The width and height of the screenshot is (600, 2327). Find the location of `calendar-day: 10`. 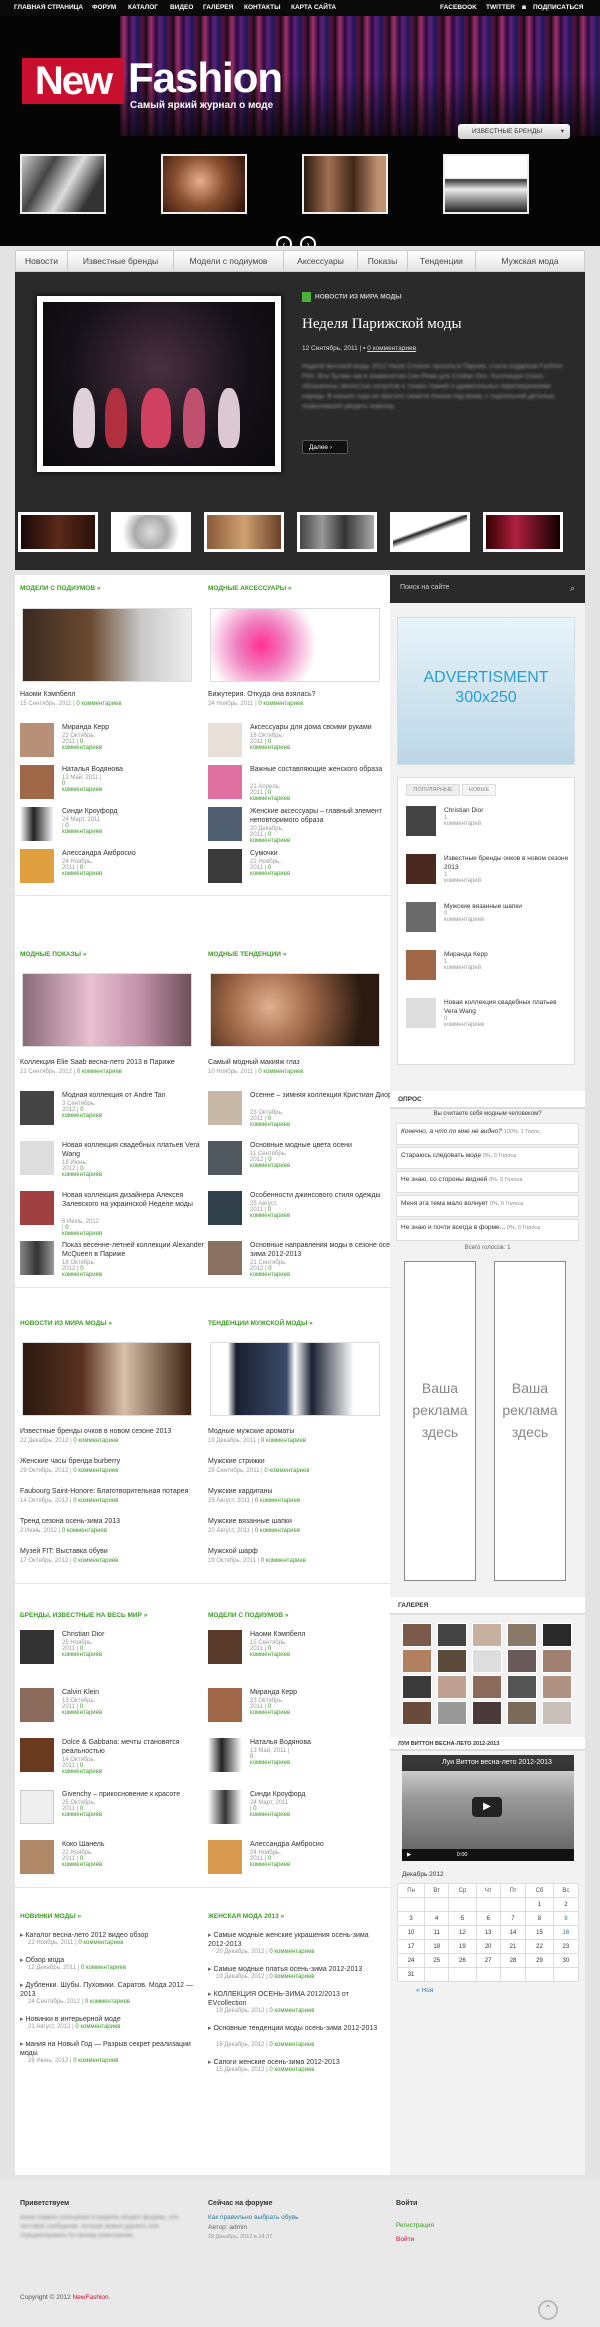

calendar-day: 10 is located at coordinates (411, 1932).